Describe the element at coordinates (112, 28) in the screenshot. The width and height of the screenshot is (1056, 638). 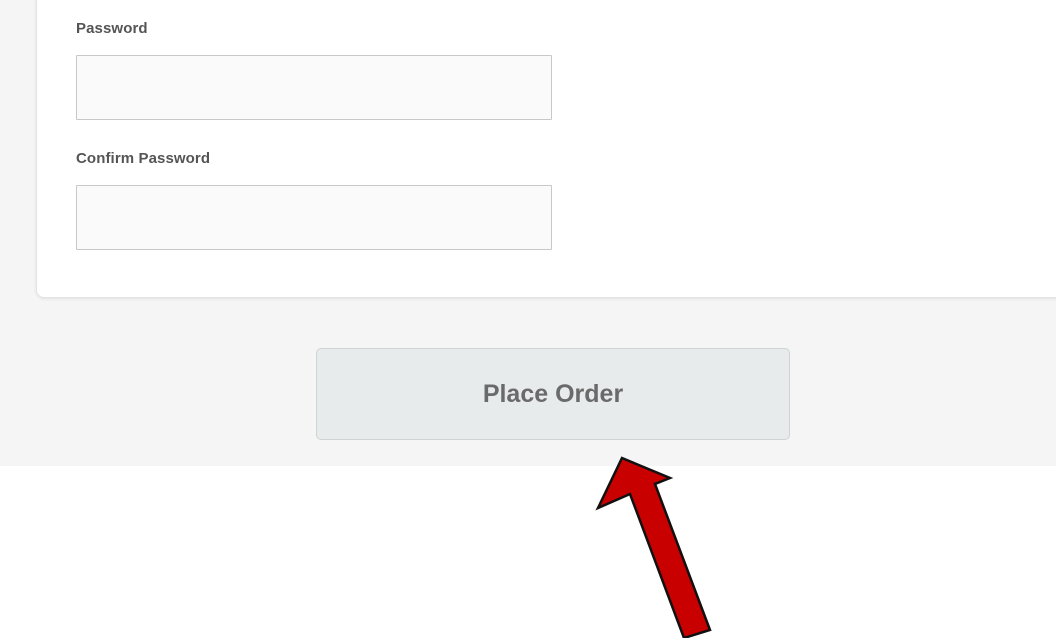
I see `password-label: Password` at that location.